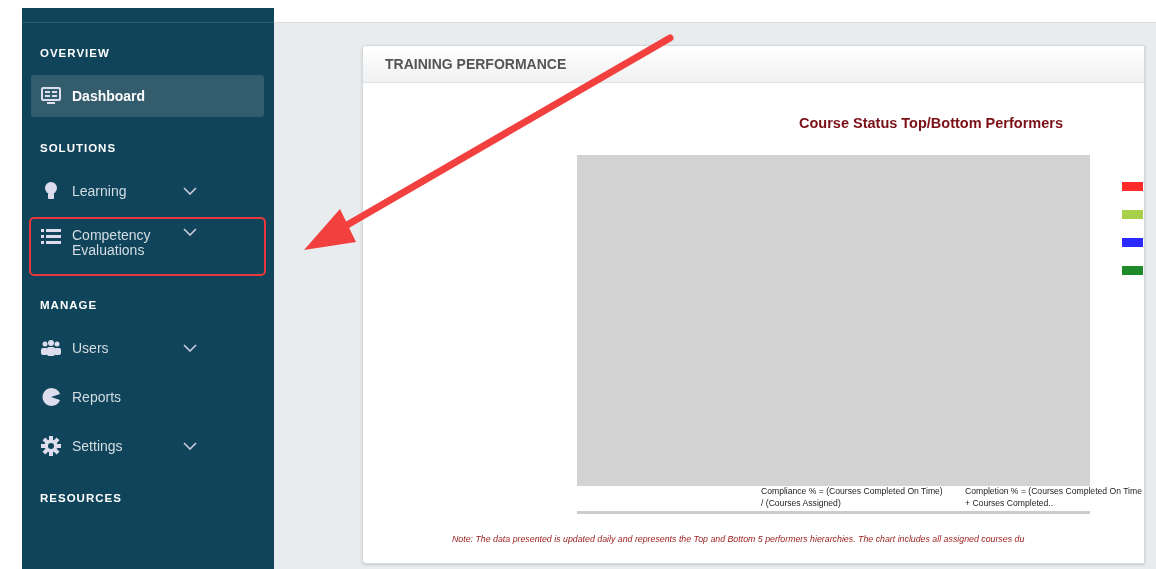 The width and height of the screenshot is (1156, 569). I want to click on sidebar-item: Settings, so click(147, 446).